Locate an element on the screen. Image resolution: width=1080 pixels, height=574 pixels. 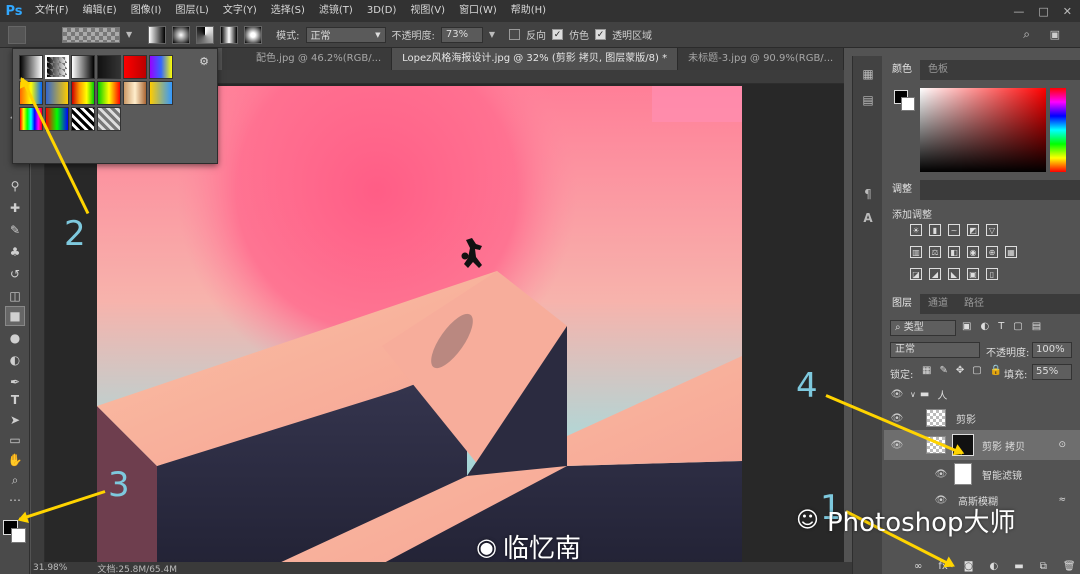
dodge-tool-icon: ◐ is located at coordinates (15, 360).